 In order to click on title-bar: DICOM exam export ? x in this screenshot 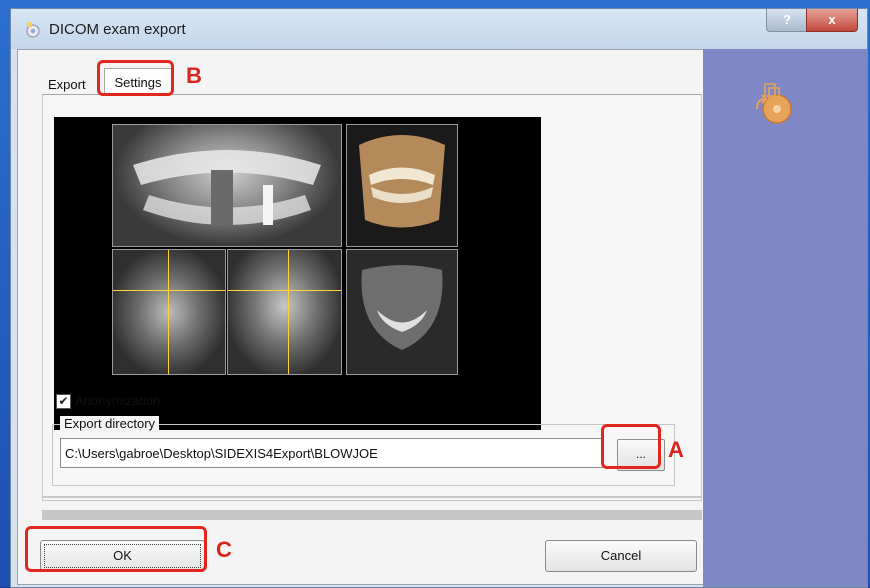, I will do `click(439, 29)`.